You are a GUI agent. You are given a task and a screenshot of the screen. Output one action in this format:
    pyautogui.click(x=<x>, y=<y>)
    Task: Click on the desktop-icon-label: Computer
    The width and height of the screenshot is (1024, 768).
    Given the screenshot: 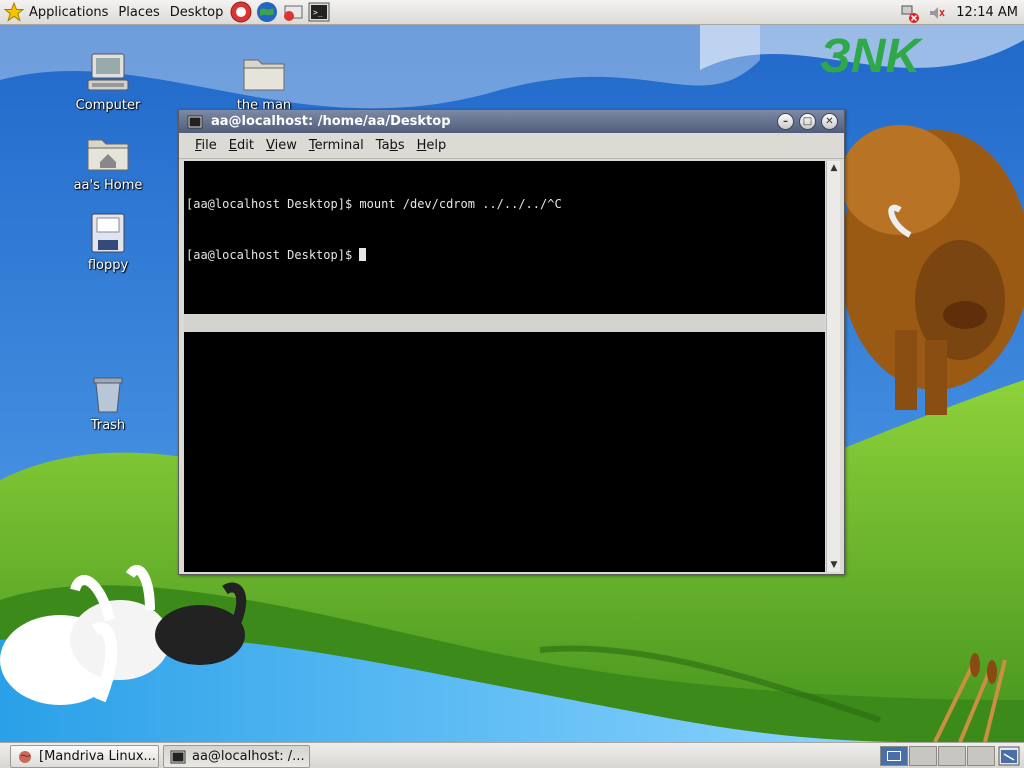 What is the action you would take?
    pyautogui.click(x=108, y=105)
    